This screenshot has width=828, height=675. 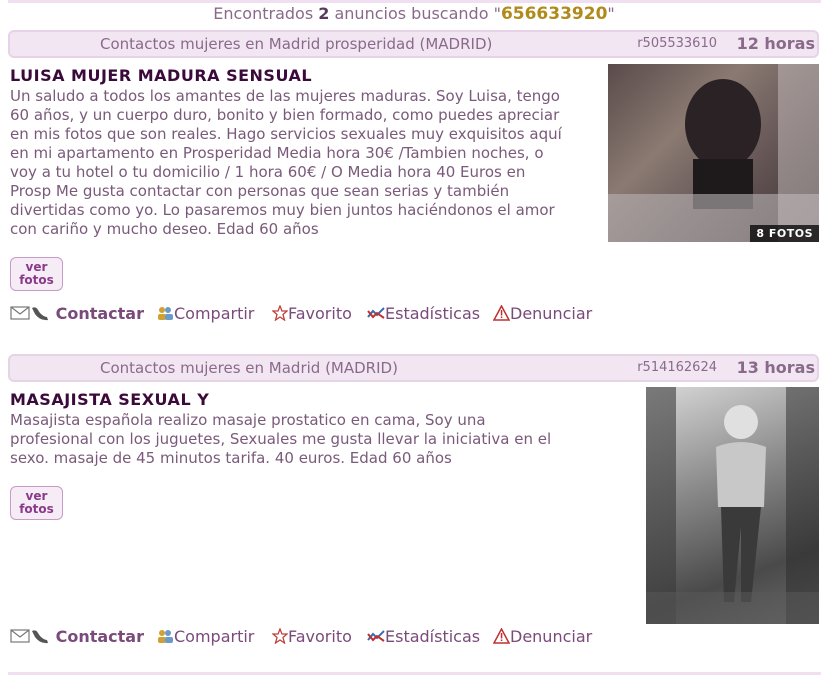 What do you see at coordinates (417, 13) in the screenshot?
I see `summary-middle: anuncios buscando "` at bounding box center [417, 13].